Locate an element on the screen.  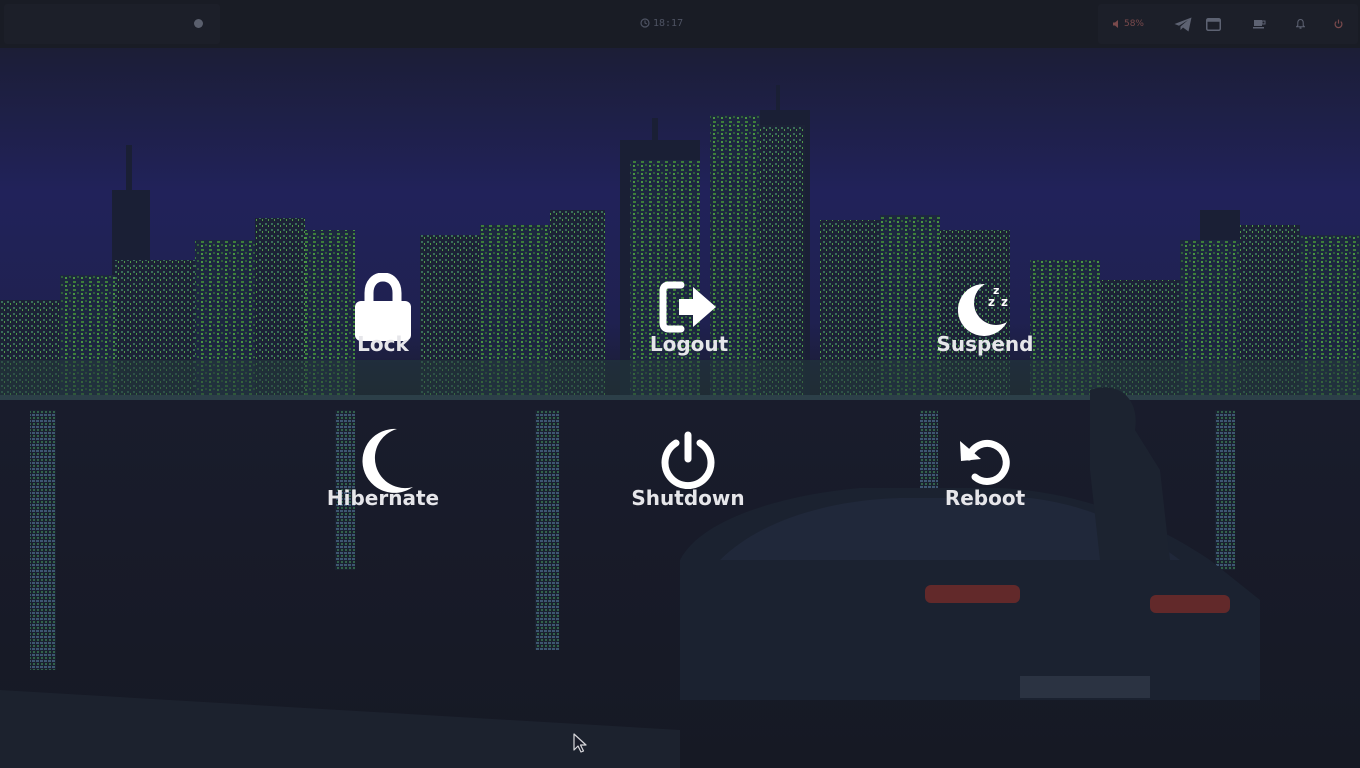
coffee-icon is located at coordinates (1258, 24).